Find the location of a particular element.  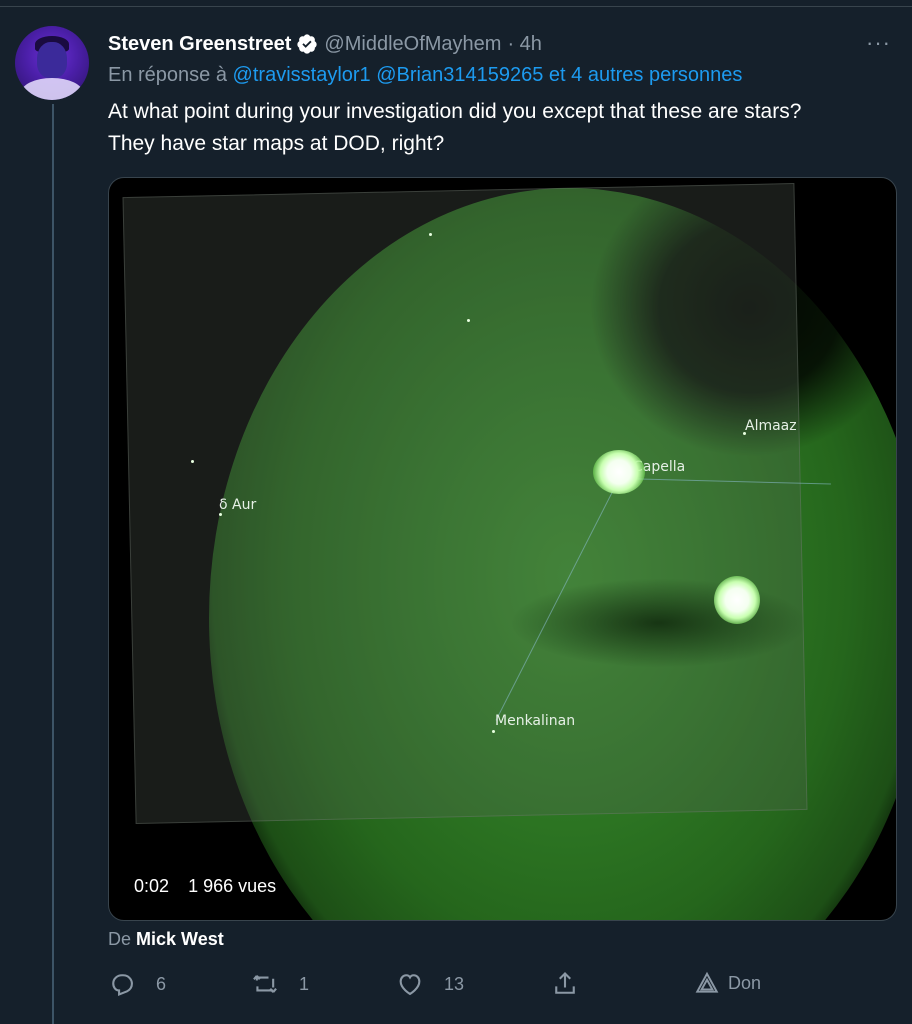

donate-triangle-icon is located at coordinates (707, 982).